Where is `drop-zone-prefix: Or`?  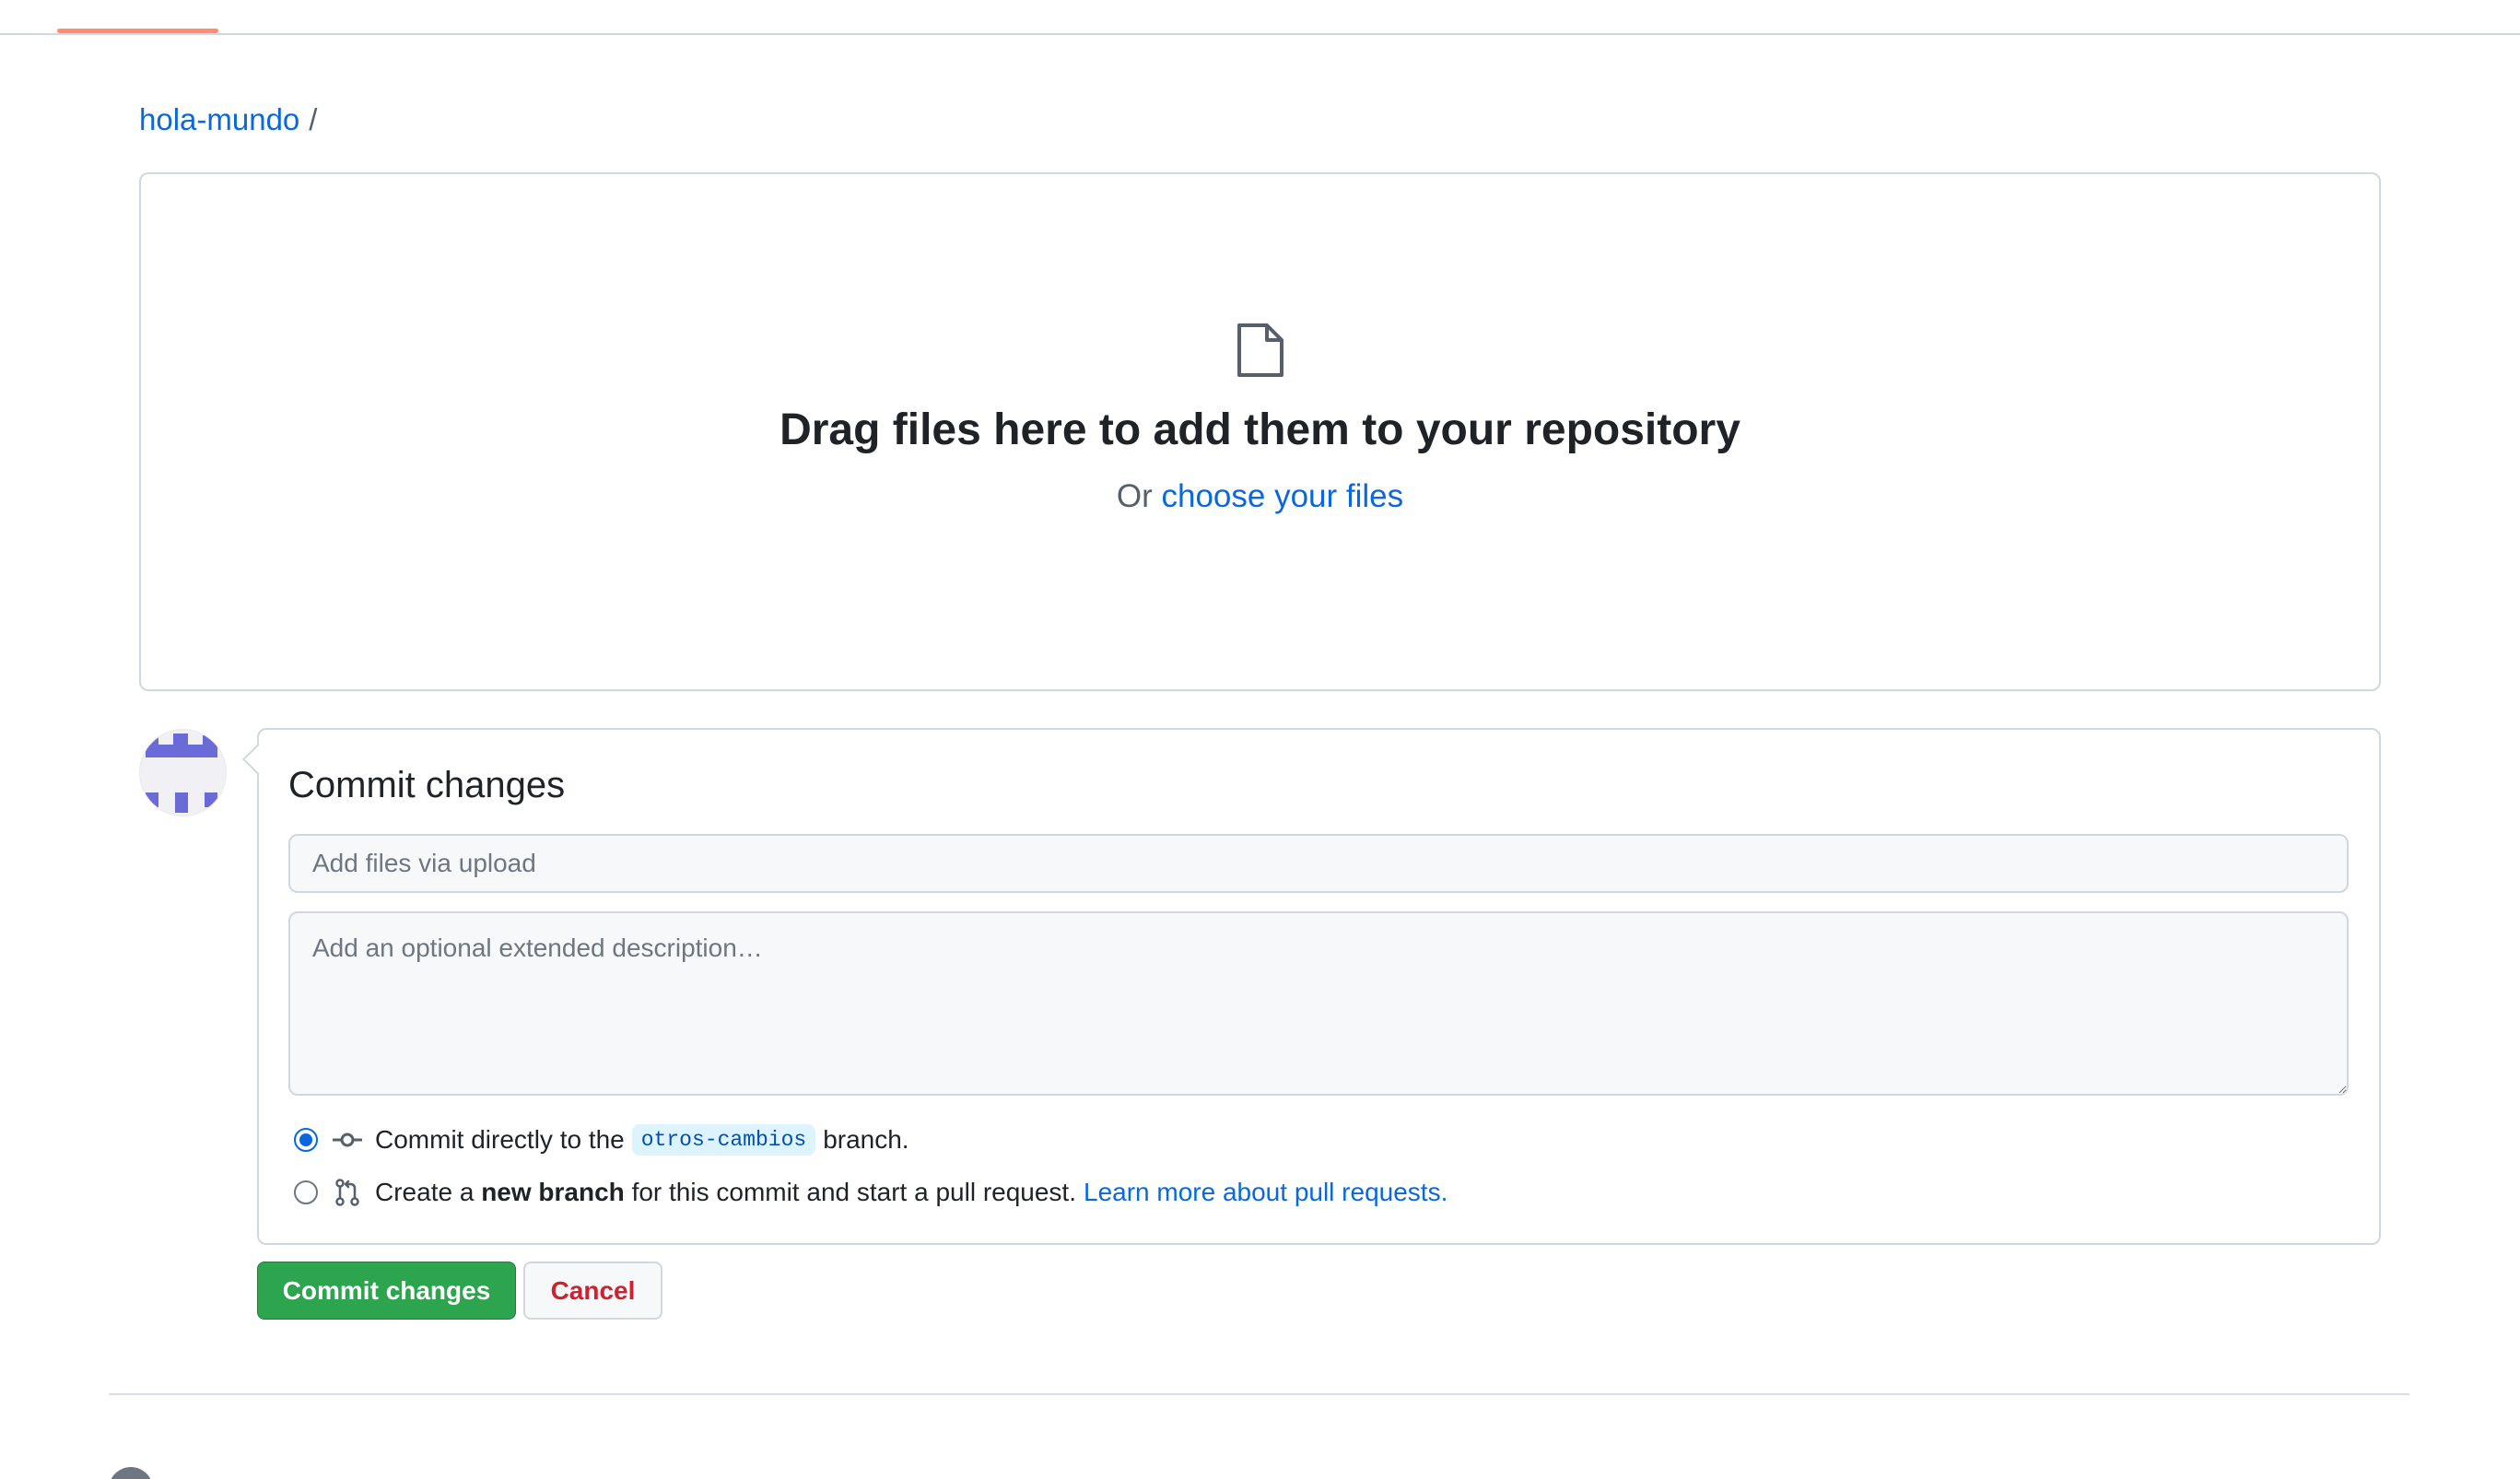
drop-zone-prefix: Or is located at coordinates (1134, 496).